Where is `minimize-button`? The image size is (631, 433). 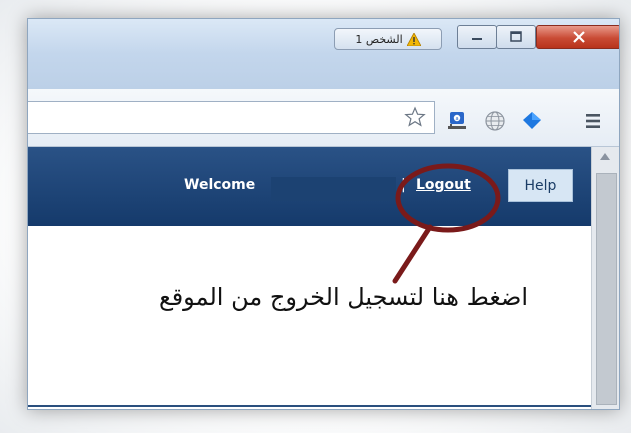
minimize-button is located at coordinates (477, 37).